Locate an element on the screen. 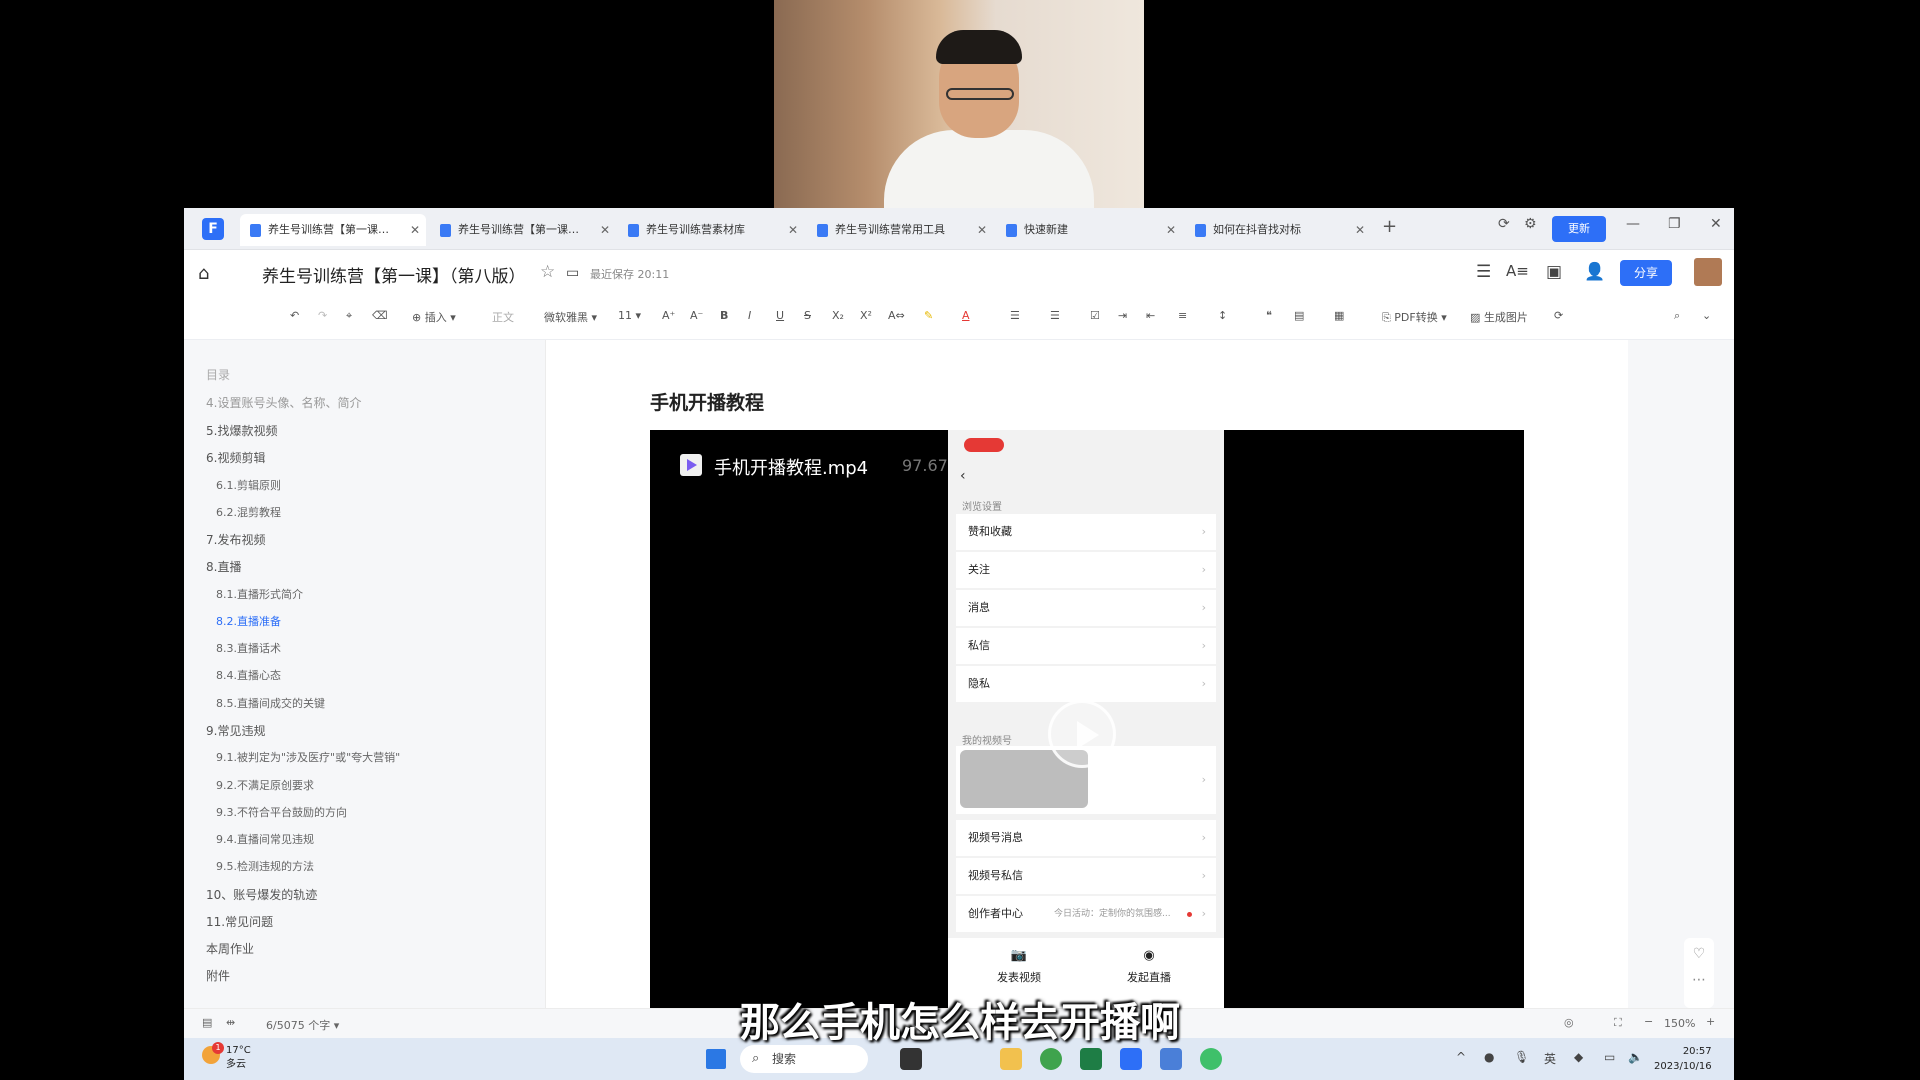 The height and width of the screenshot is (1080, 1920). redo-icon: ↷ is located at coordinates (322, 315).